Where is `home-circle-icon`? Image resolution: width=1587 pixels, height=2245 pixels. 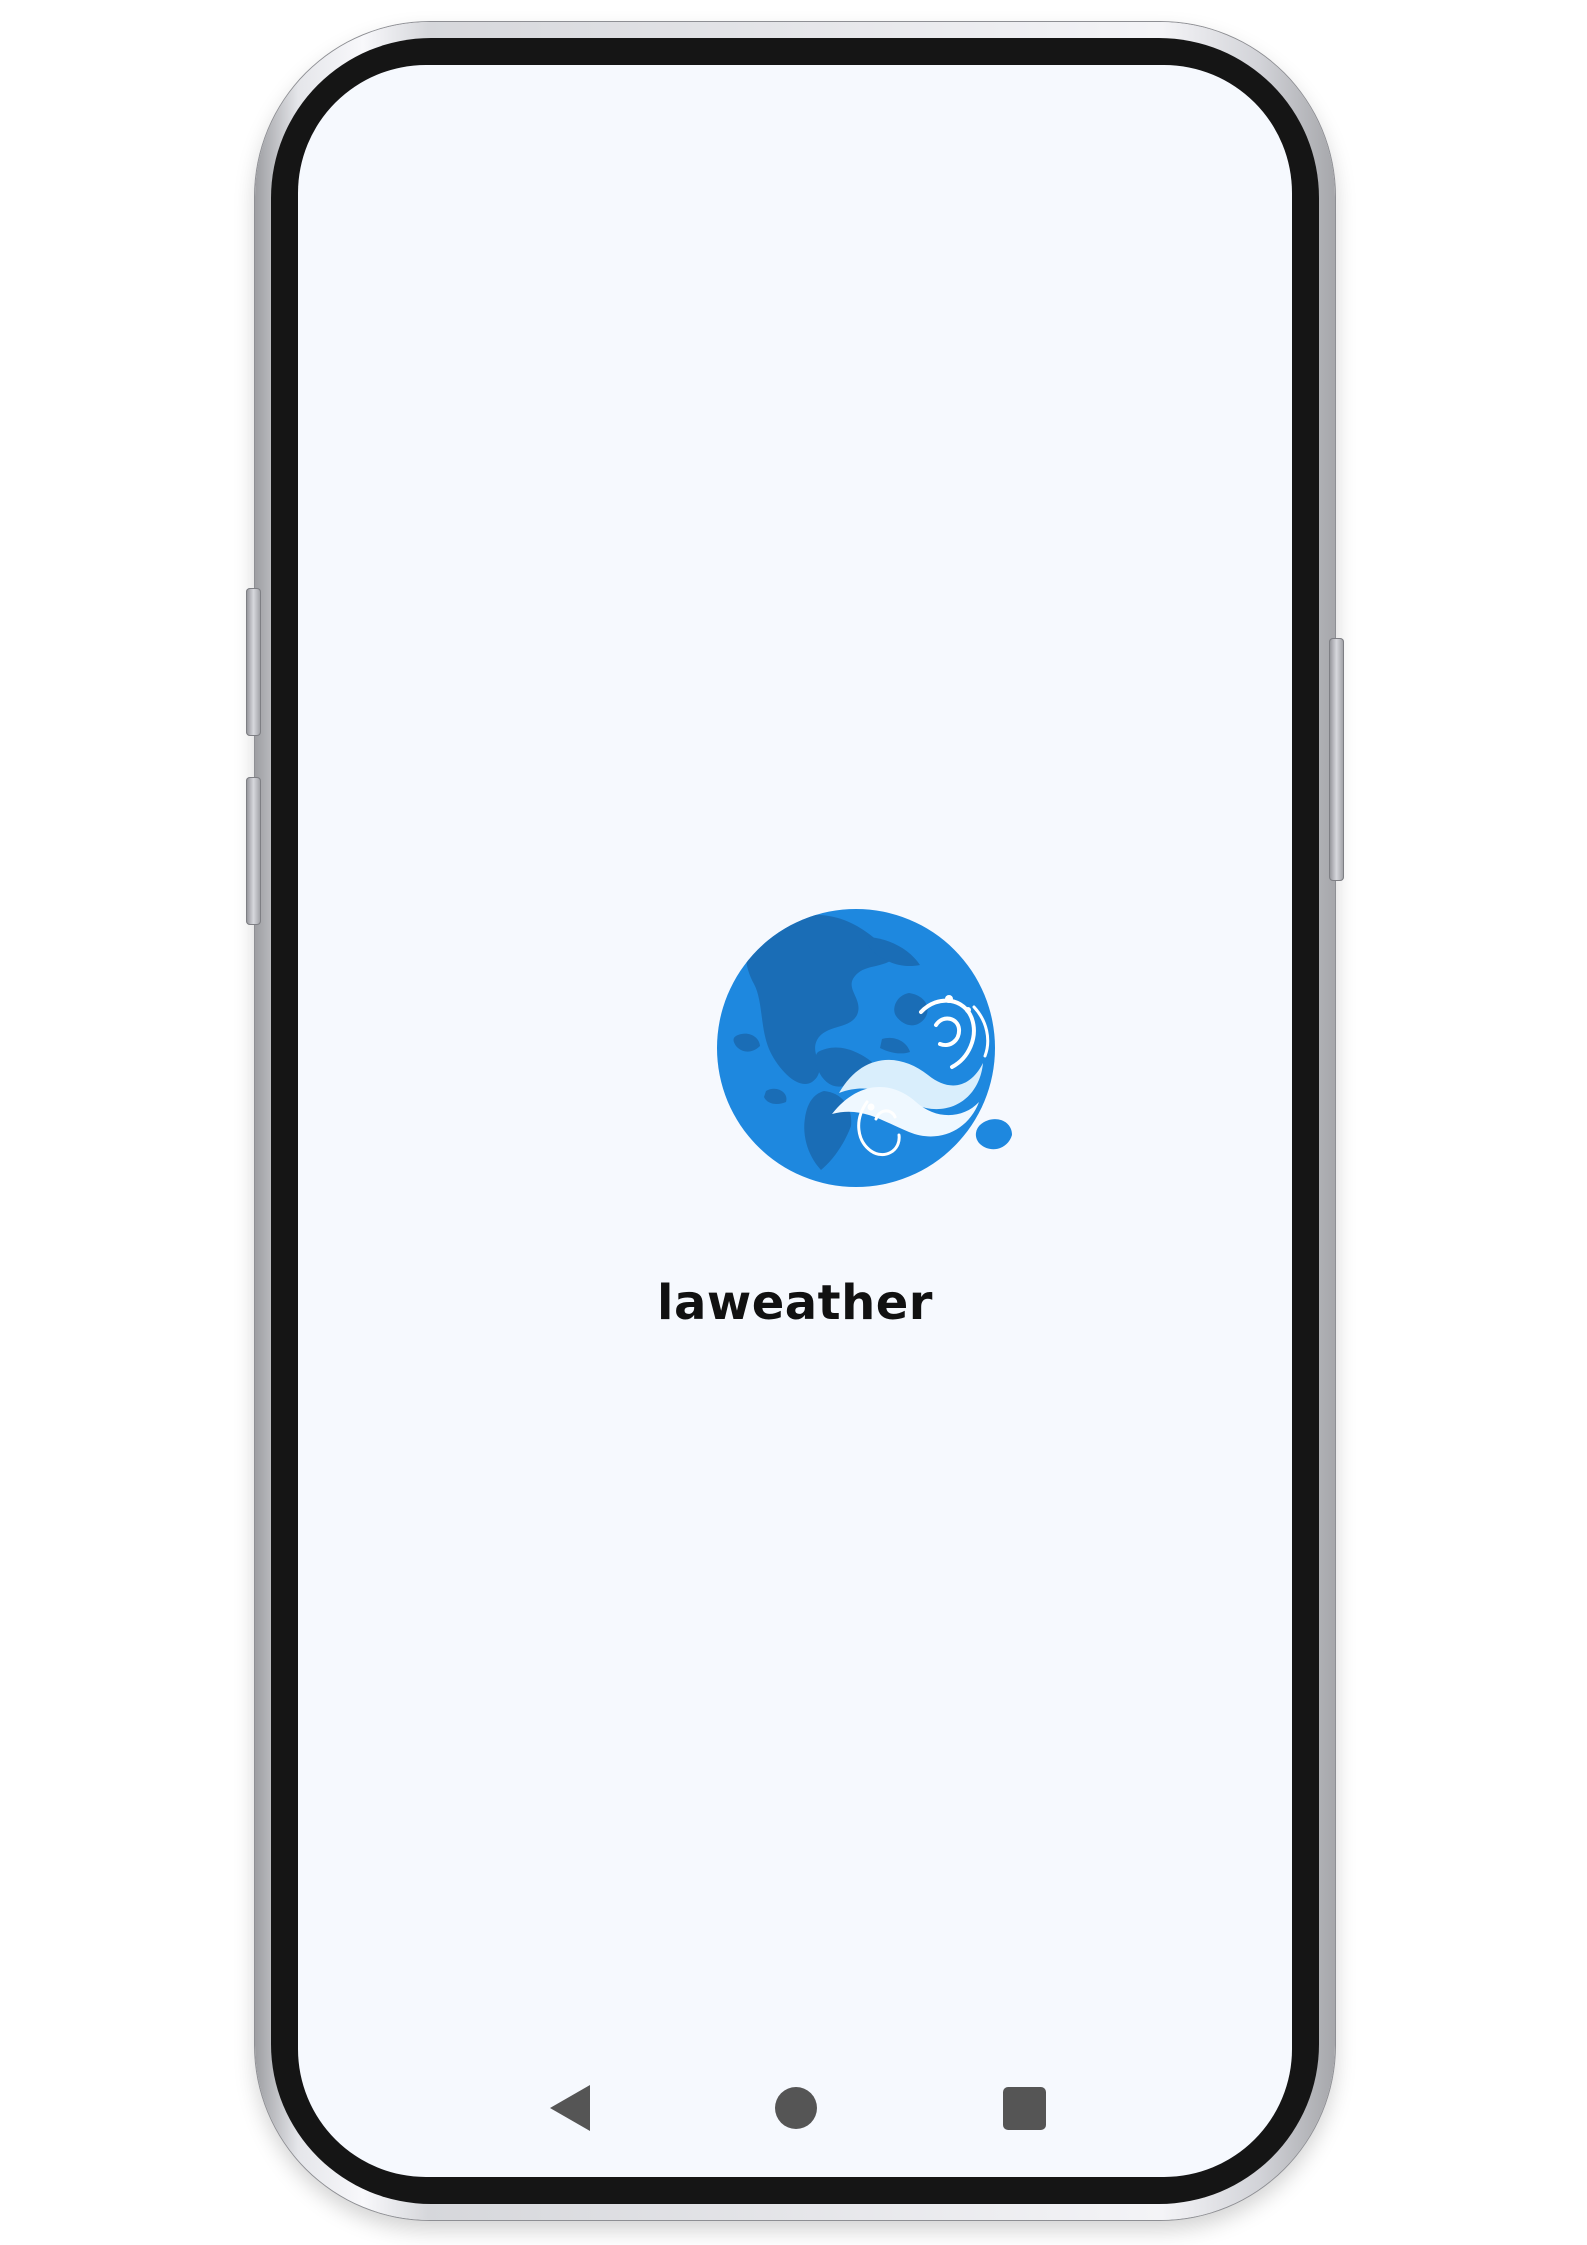
home-circle-icon is located at coordinates (796, 2108).